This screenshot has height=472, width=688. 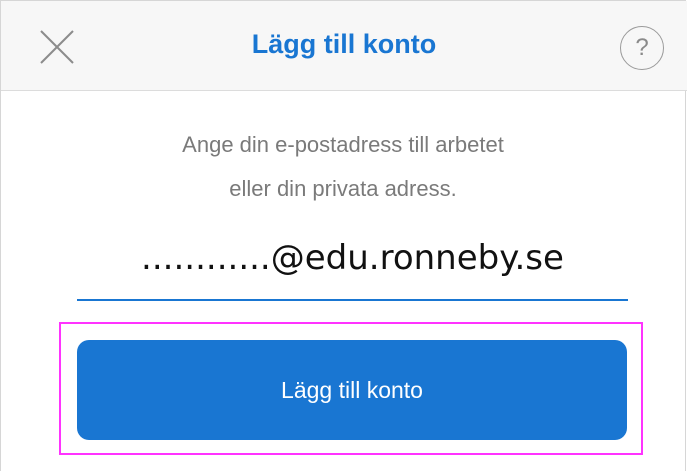 What do you see at coordinates (352, 265) in the screenshot?
I see `email-field: ............@edu.ronneby.se` at bounding box center [352, 265].